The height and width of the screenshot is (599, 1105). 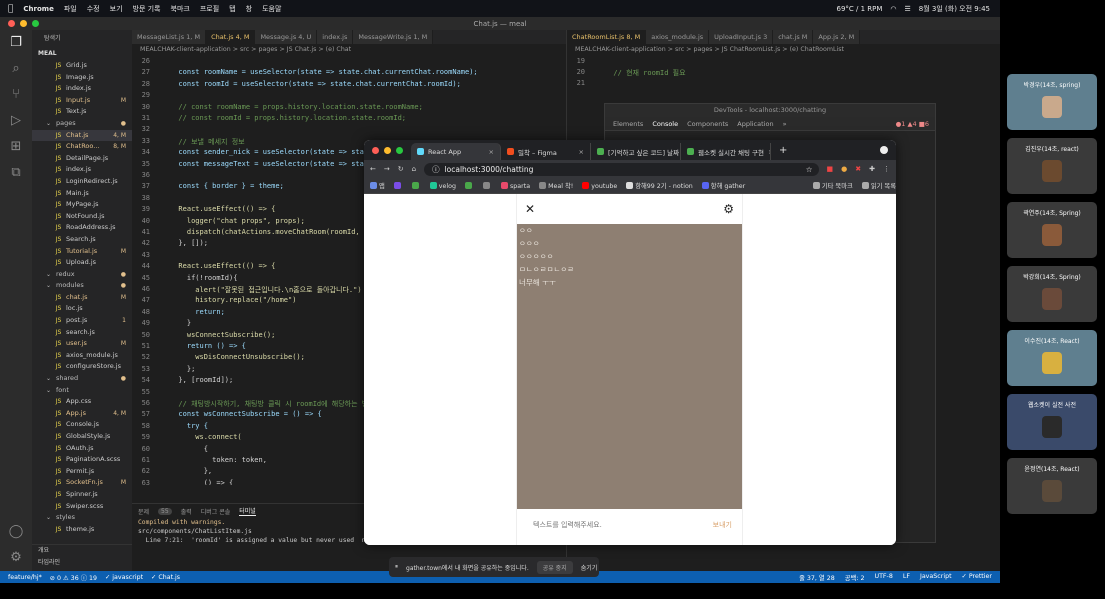 I want to click on tree-file: JS PaginationA.scss, so click(x=82, y=460).